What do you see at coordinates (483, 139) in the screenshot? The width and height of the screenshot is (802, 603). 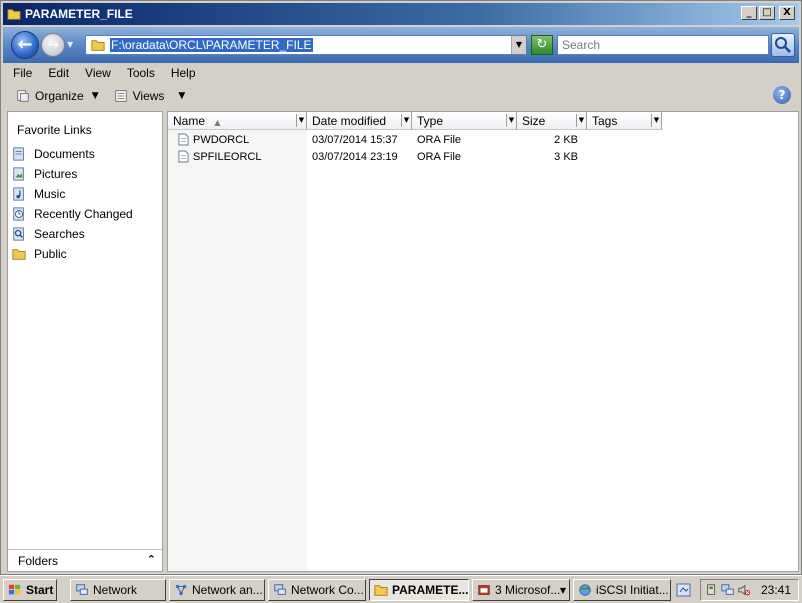 I see `table-row: PWDORCL 03/07/2014 15:37 ORA File 2 KB` at bounding box center [483, 139].